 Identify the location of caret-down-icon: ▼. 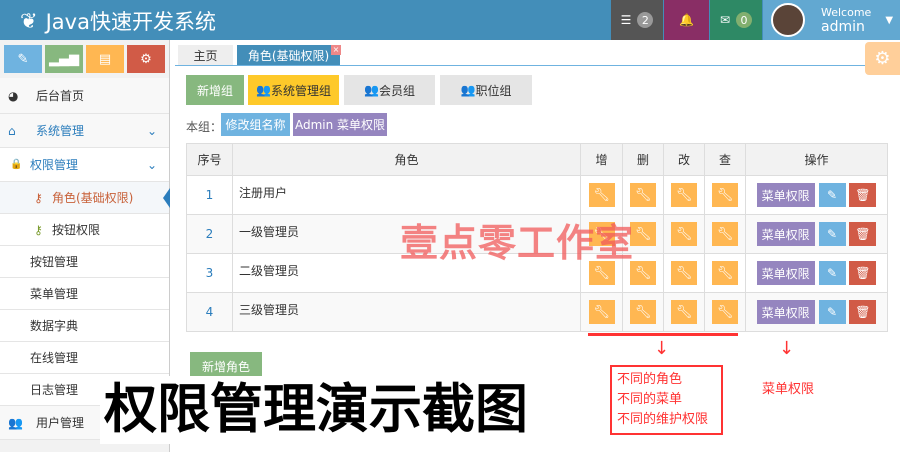
(889, 20).